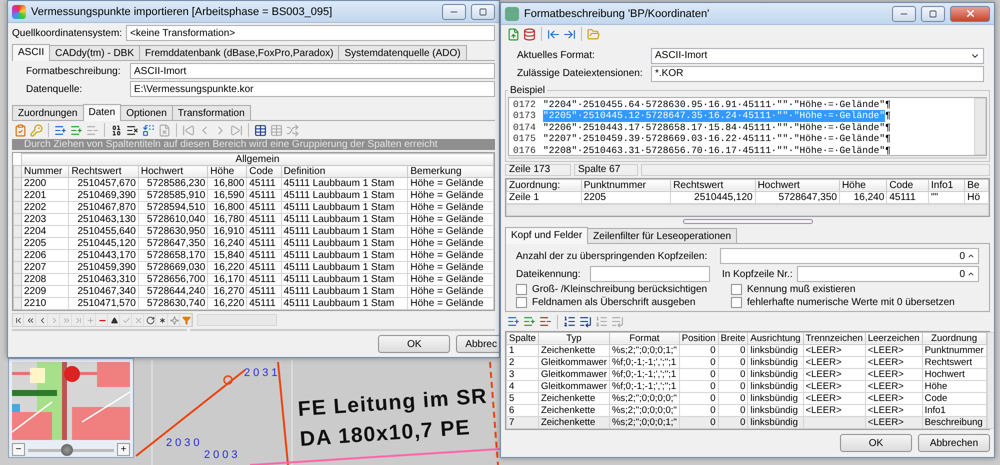 The width and height of the screenshot is (1000, 465). I want to click on replace-icon, so click(148, 130).